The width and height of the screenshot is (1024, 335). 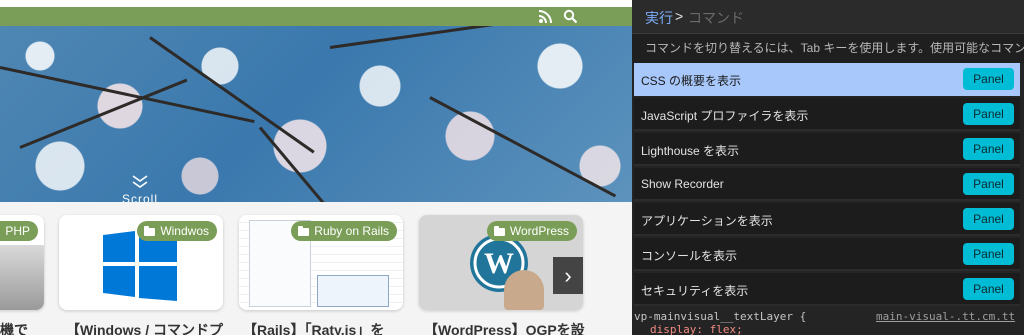 I want to click on post-title: 【Rails】「Raty.js」を, so click(x=313, y=327).